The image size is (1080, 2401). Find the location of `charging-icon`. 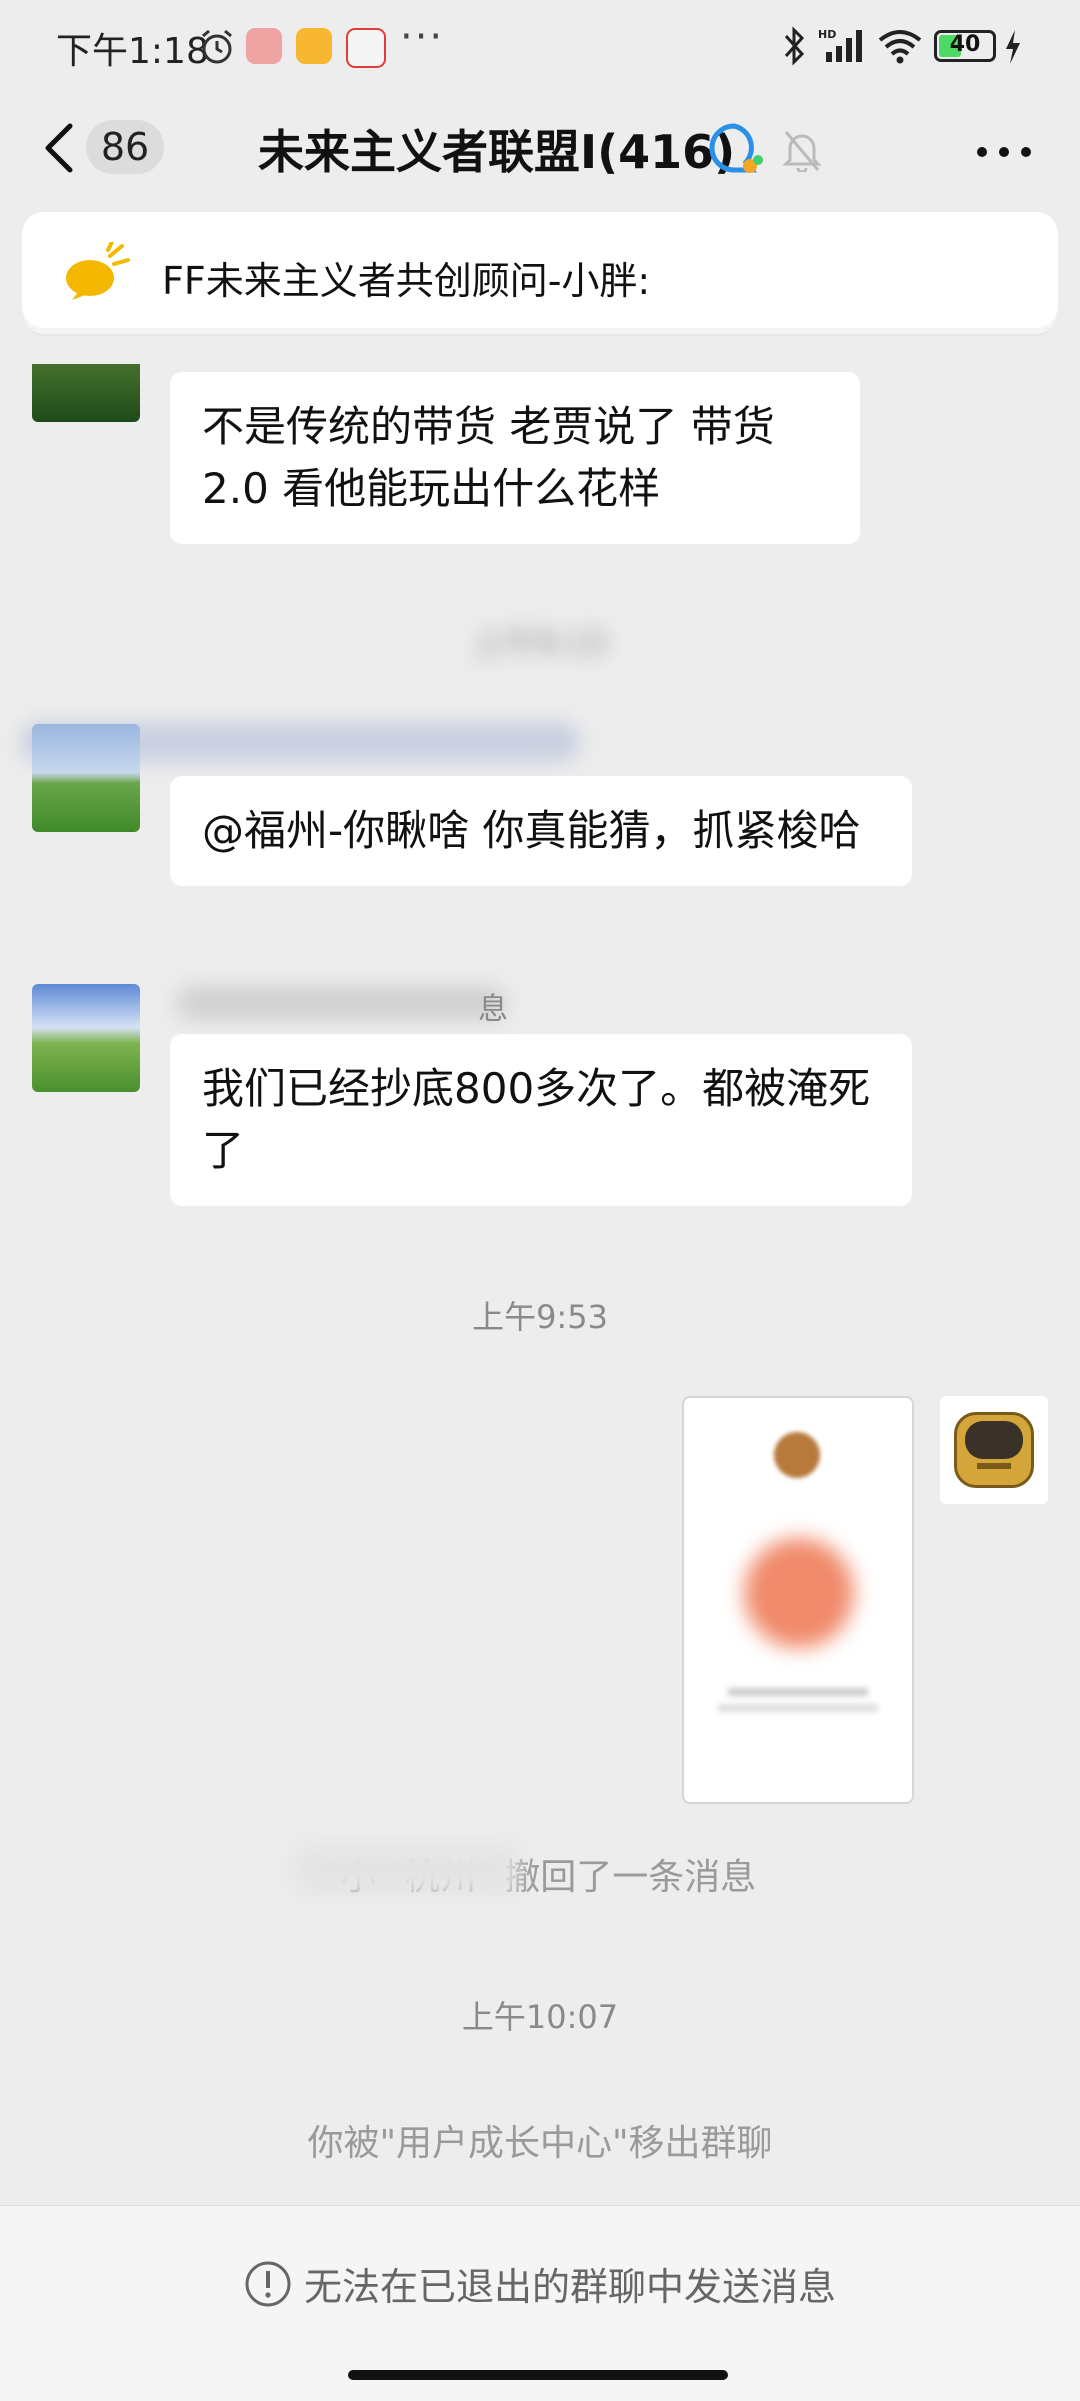

charging-icon is located at coordinates (1013, 47).